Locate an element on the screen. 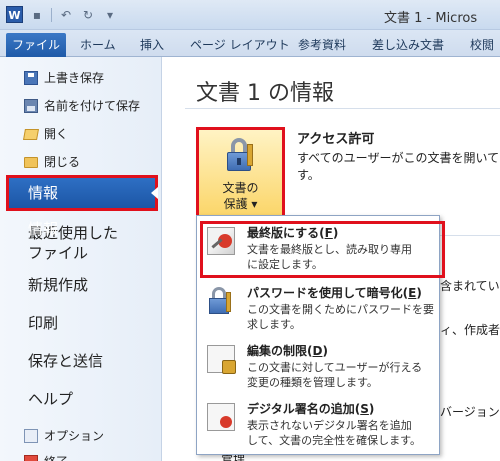 The image size is (500, 461). permissions-heading: アクセス許可 is located at coordinates (336, 139).